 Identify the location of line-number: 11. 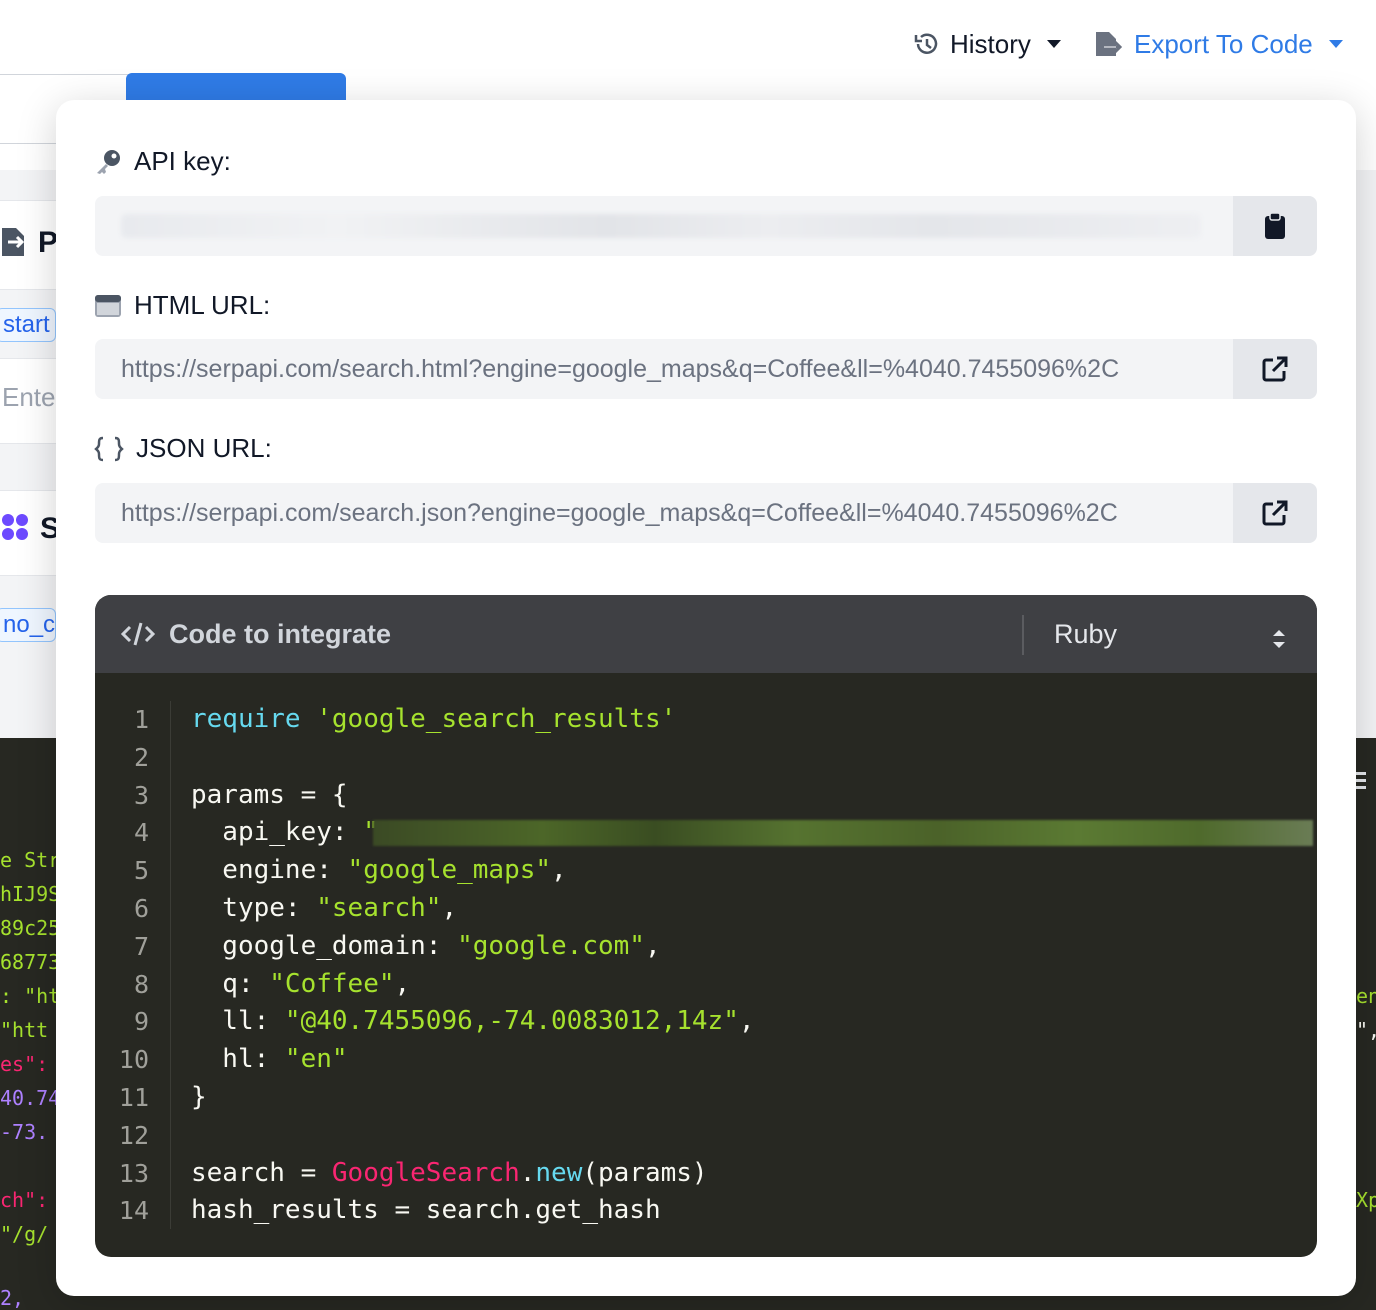
(133, 1097).